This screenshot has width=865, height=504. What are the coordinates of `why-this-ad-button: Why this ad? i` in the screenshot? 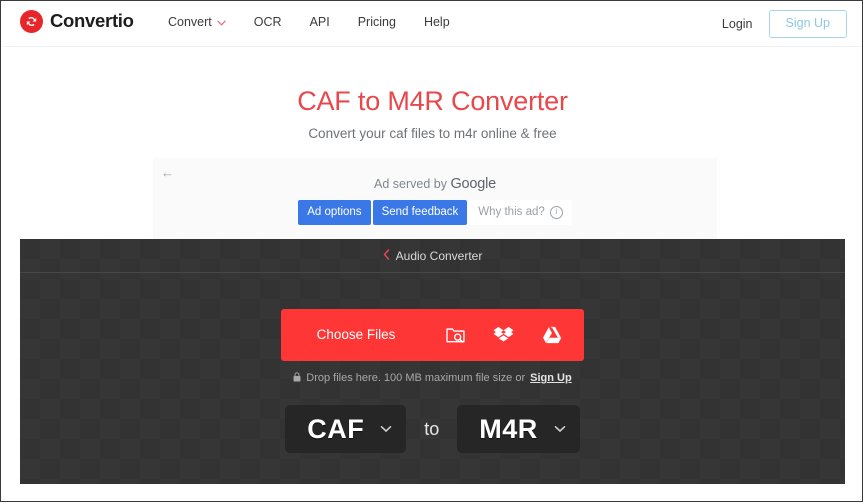 It's located at (520, 213).